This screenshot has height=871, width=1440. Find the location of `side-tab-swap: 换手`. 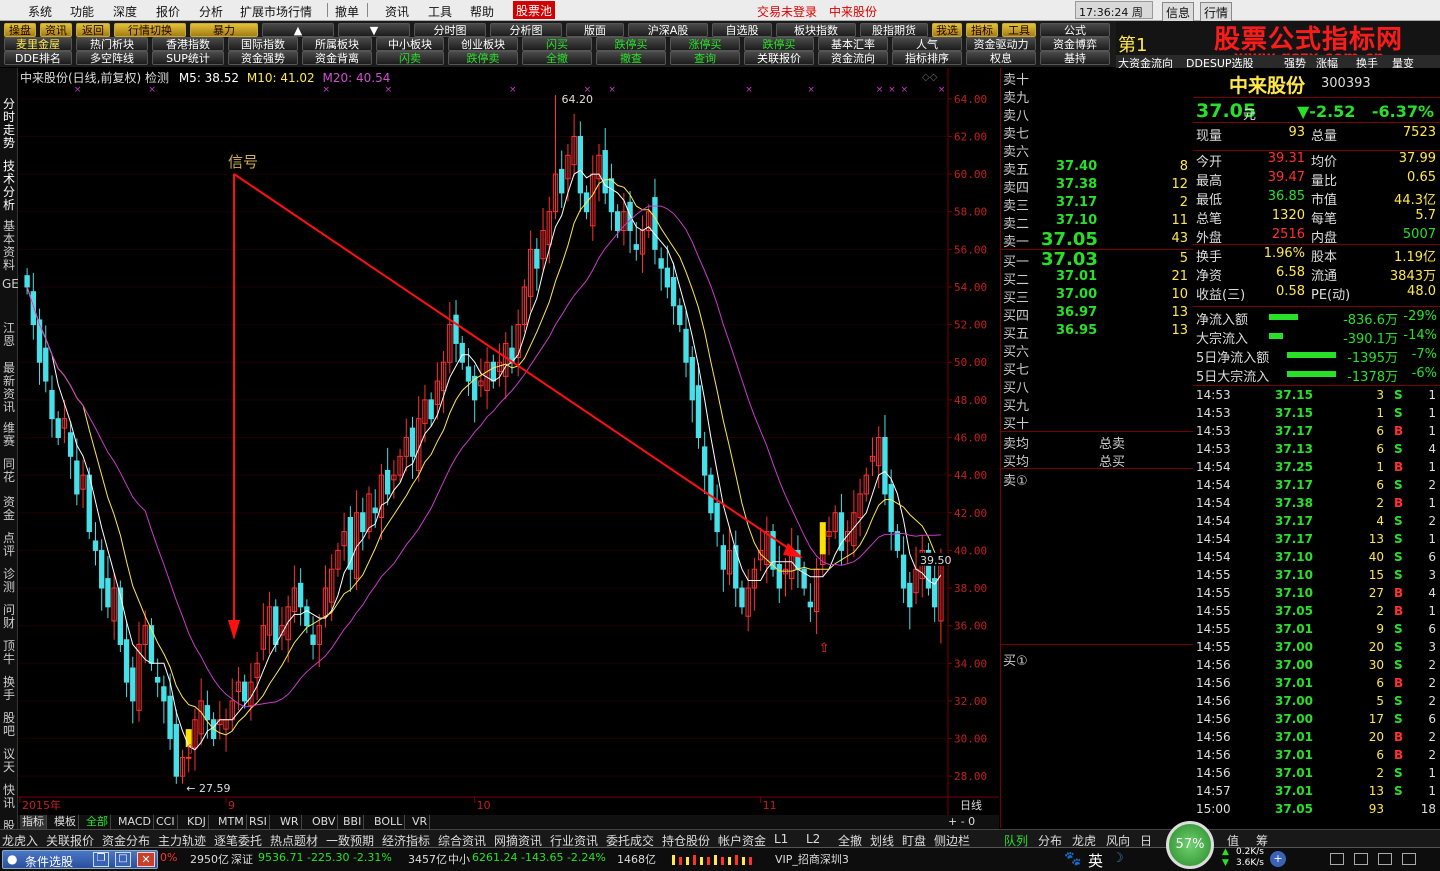

side-tab-swap: 换手 is located at coordinates (9, 691).